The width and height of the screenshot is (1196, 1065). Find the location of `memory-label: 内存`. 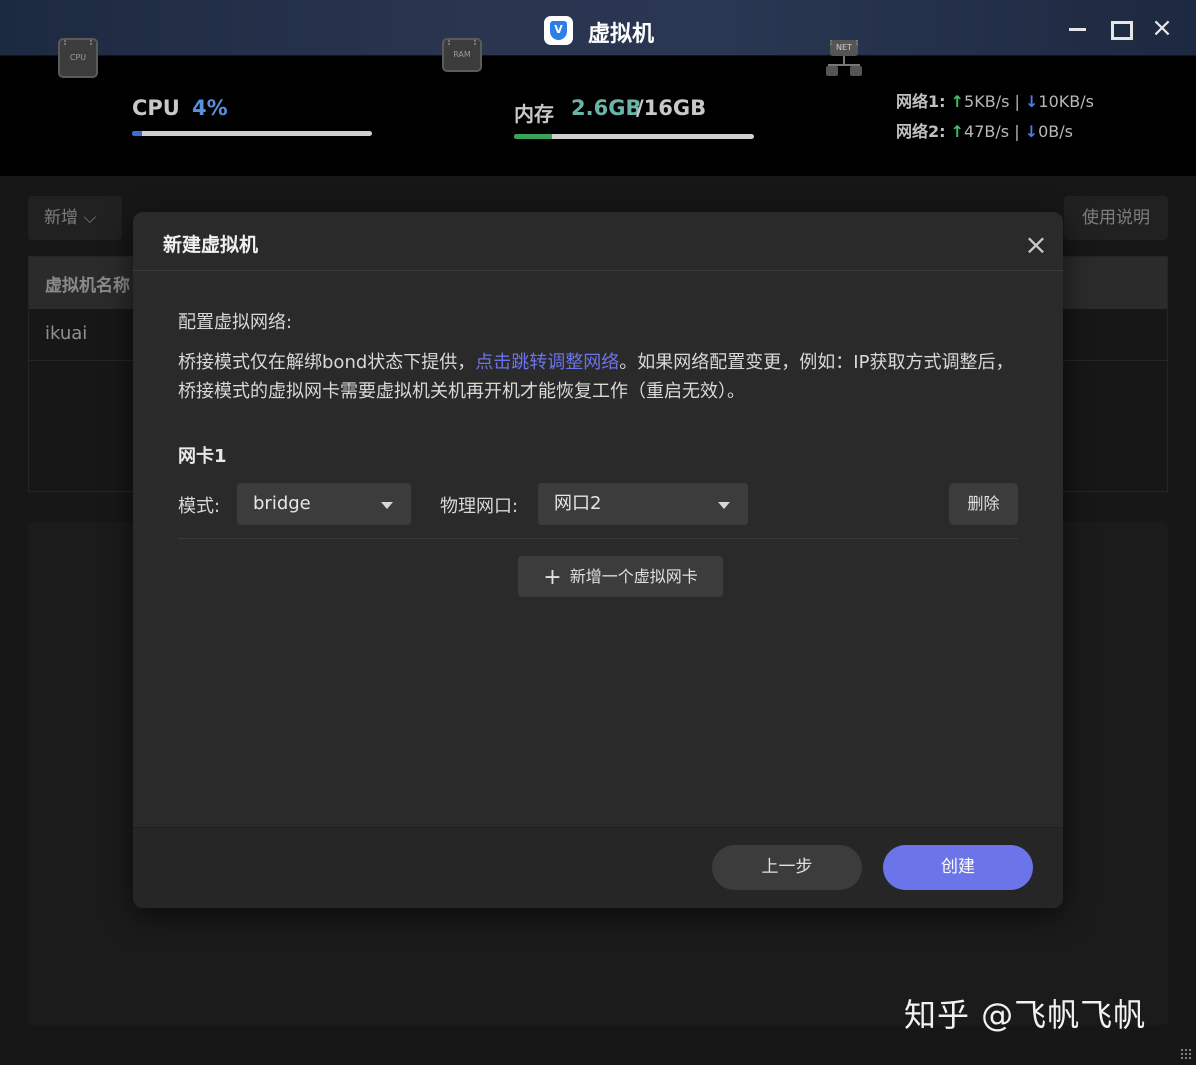

memory-label: 内存 is located at coordinates (534, 114).